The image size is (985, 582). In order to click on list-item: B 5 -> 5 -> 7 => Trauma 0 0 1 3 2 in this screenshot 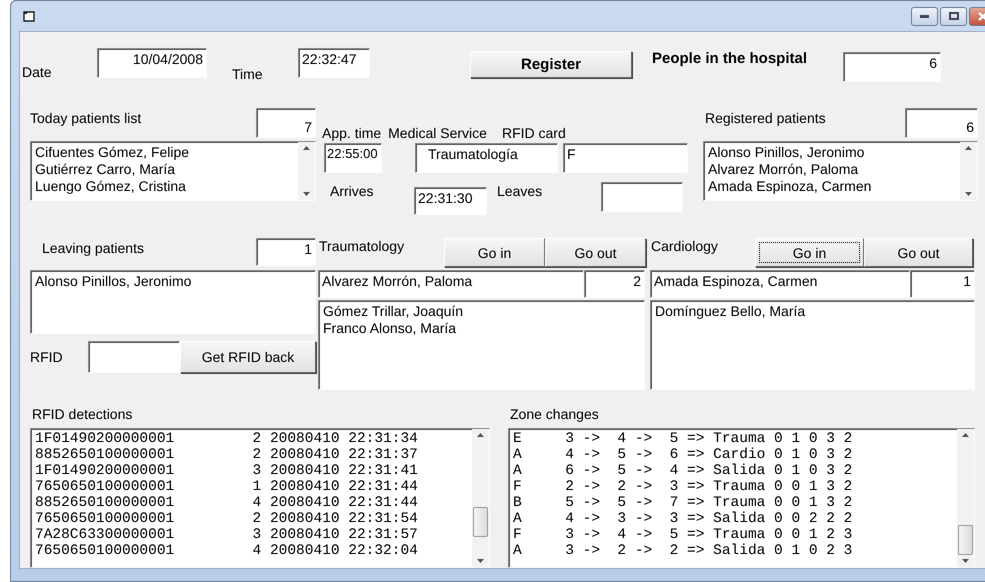, I will do `click(733, 503)`.